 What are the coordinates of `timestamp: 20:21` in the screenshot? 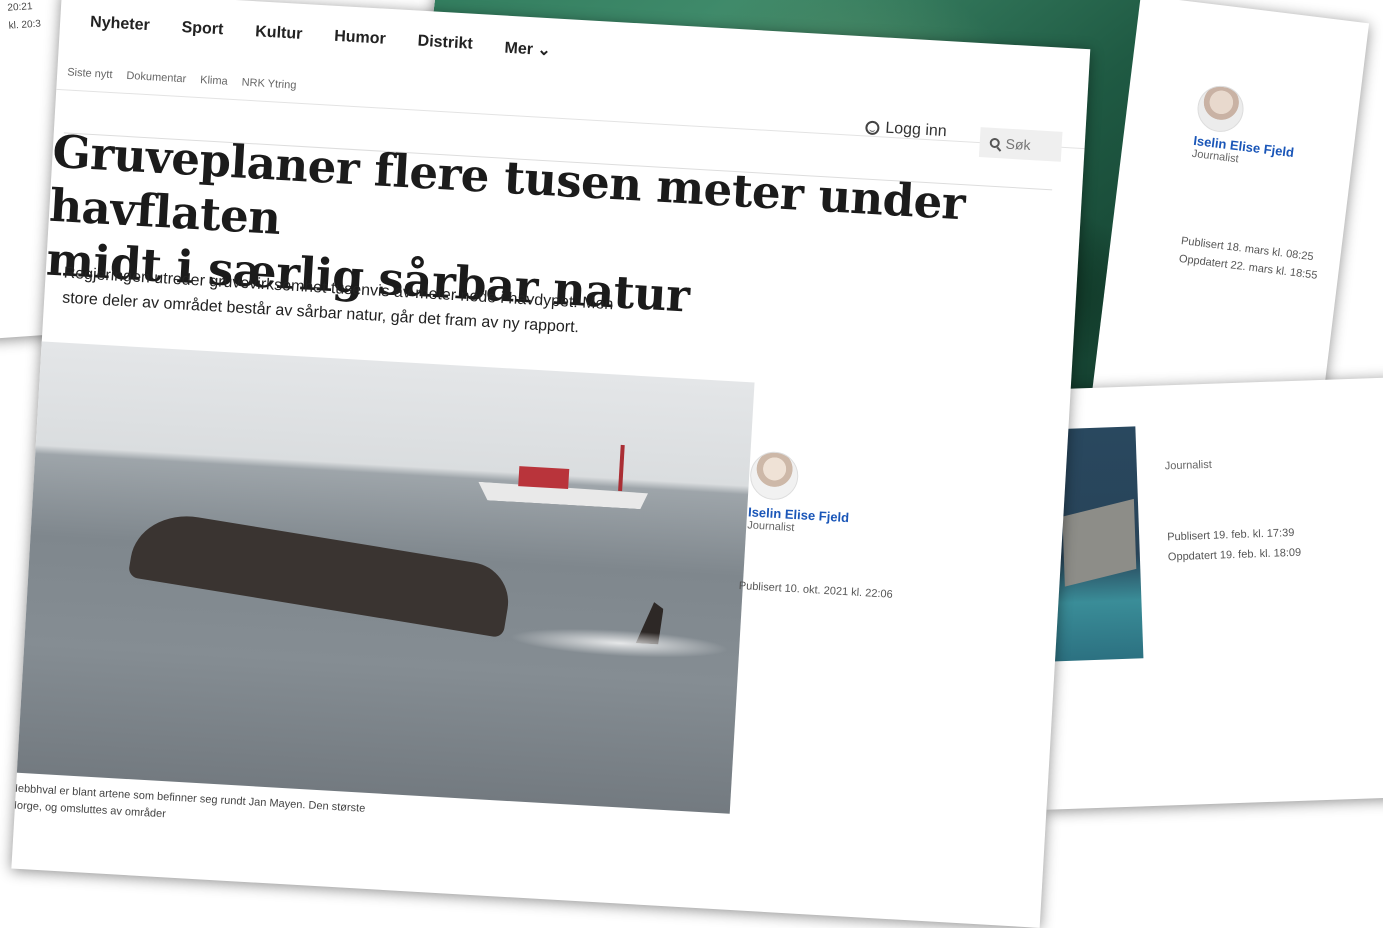 It's located at (20, 7).